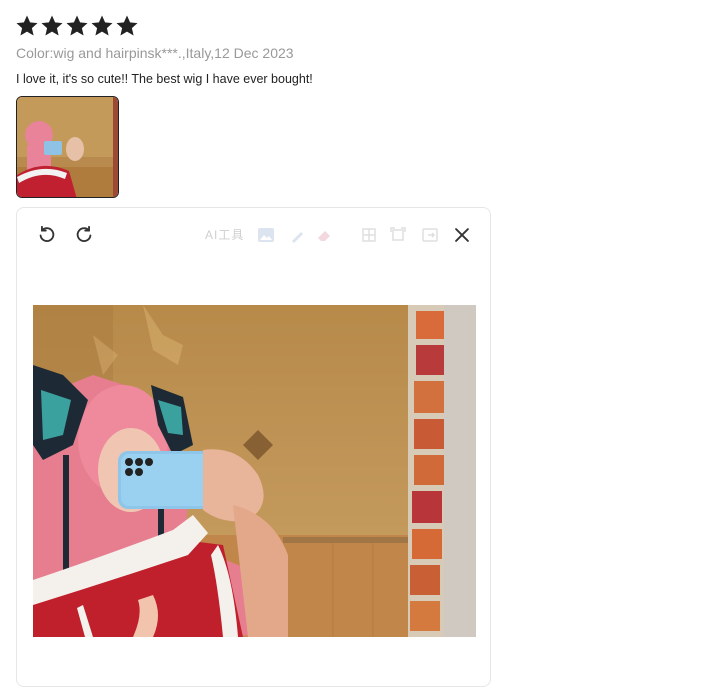 The width and height of the screenshot is (708, 687). I want to click on rotate-right-icon, so click(84, 235).